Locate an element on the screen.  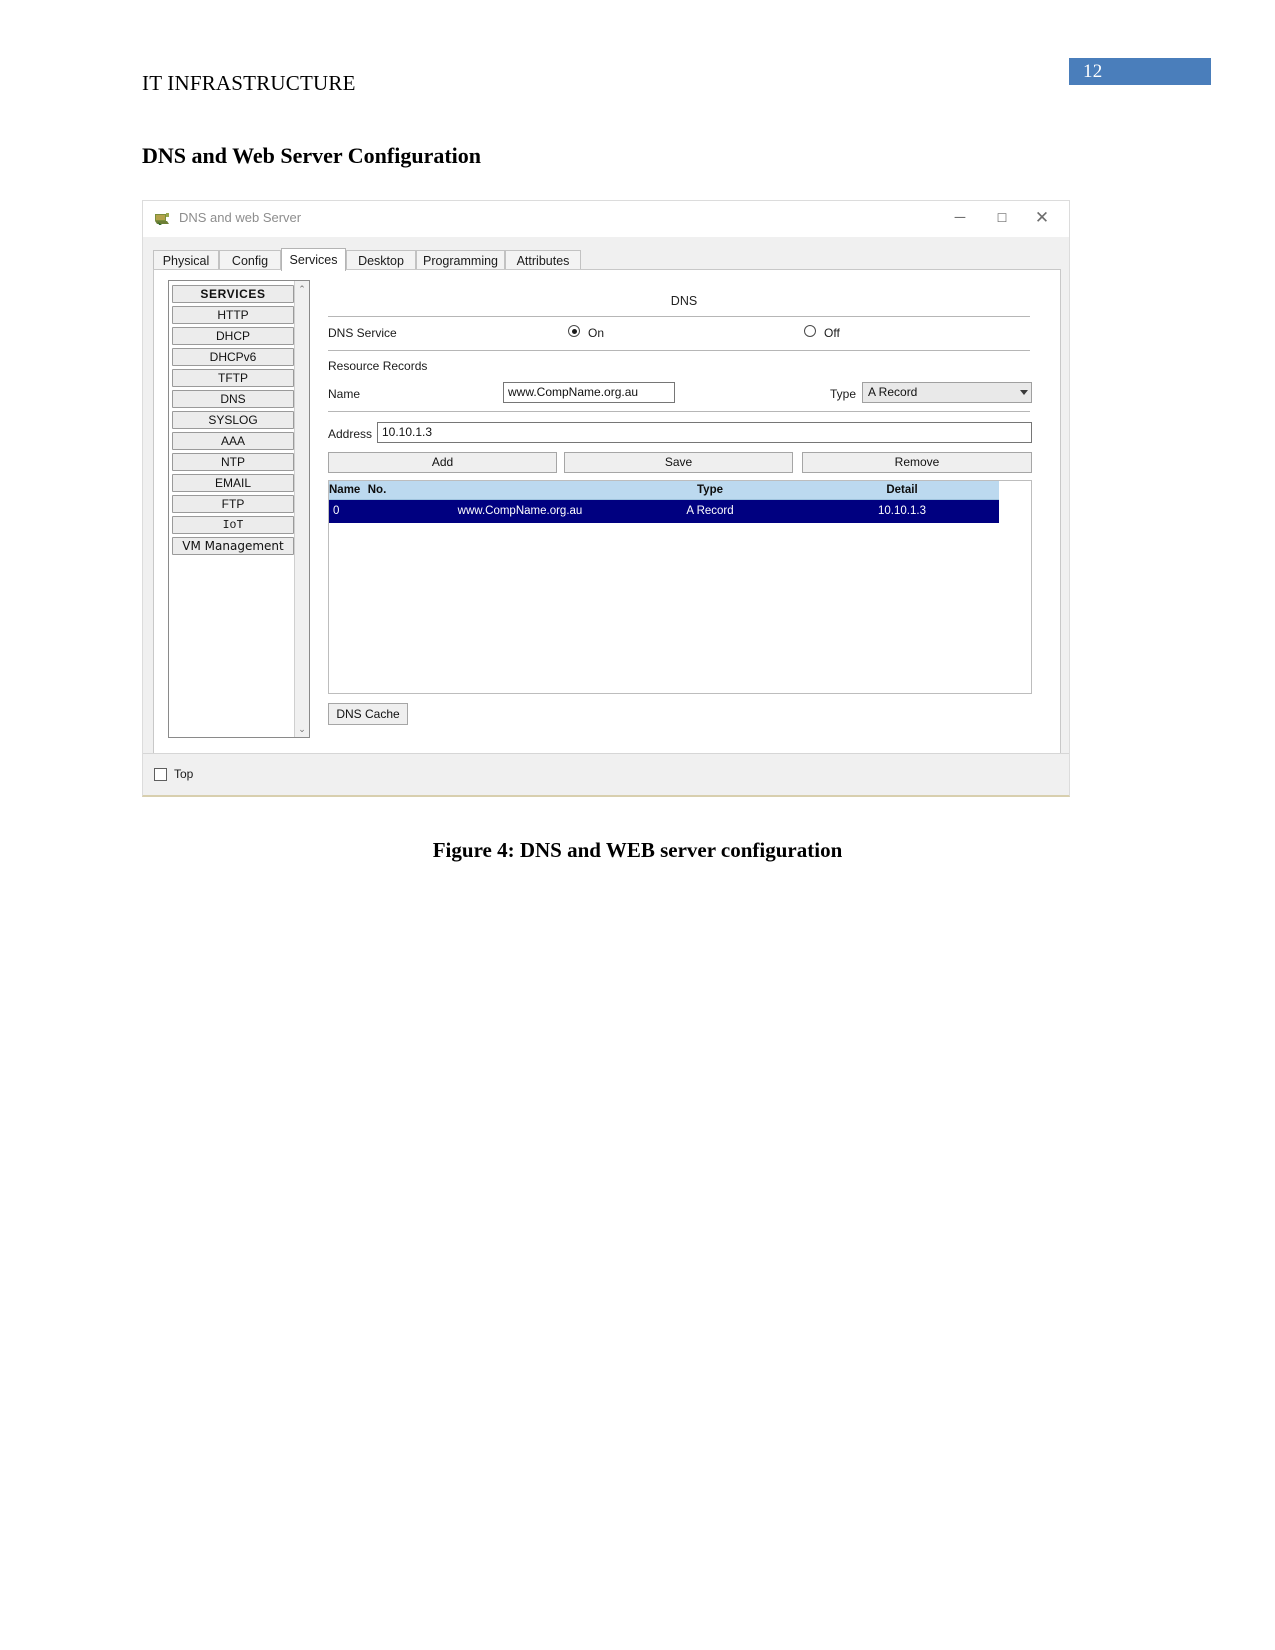
server-device-icon is located at coordinates (162, 219).